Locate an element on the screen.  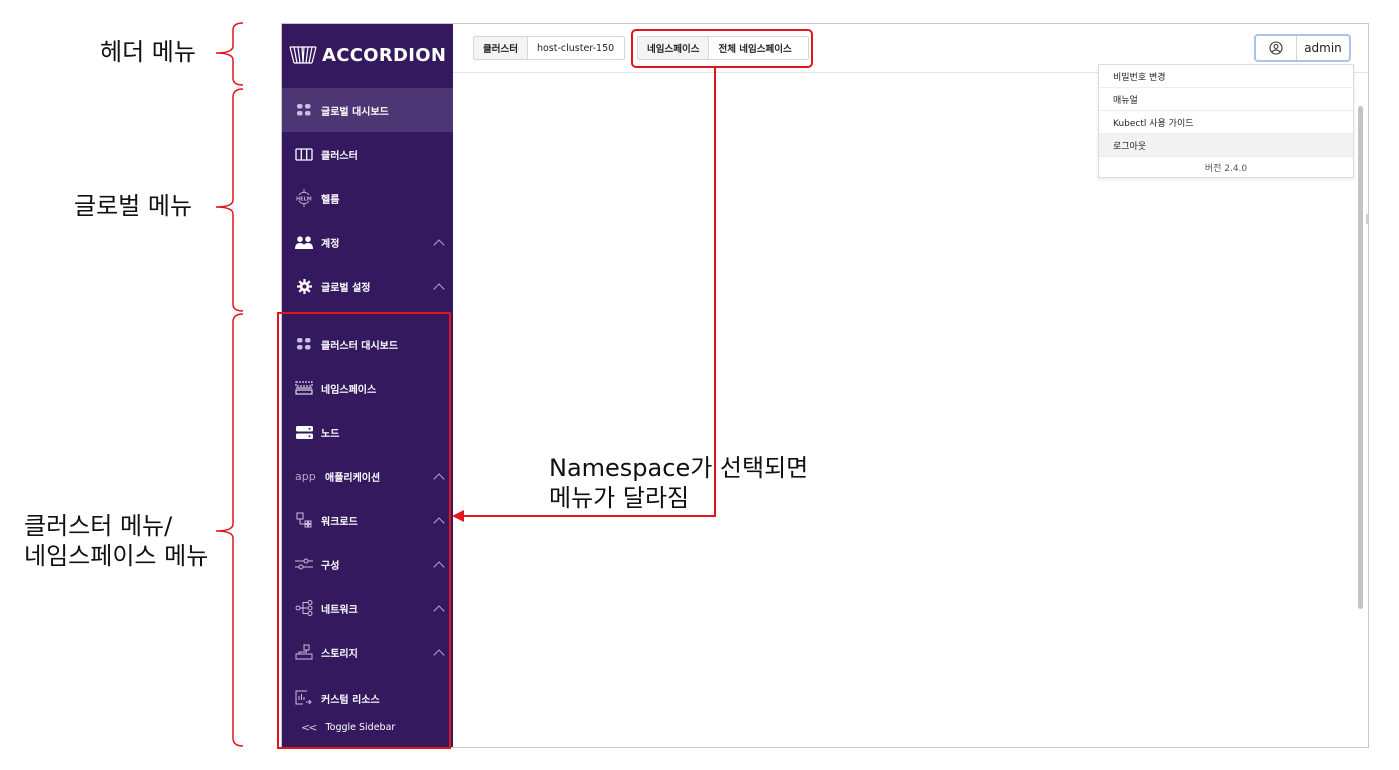
namespace-note-line1: Namespace가 선택되면 is located at coordinates (679, 468).